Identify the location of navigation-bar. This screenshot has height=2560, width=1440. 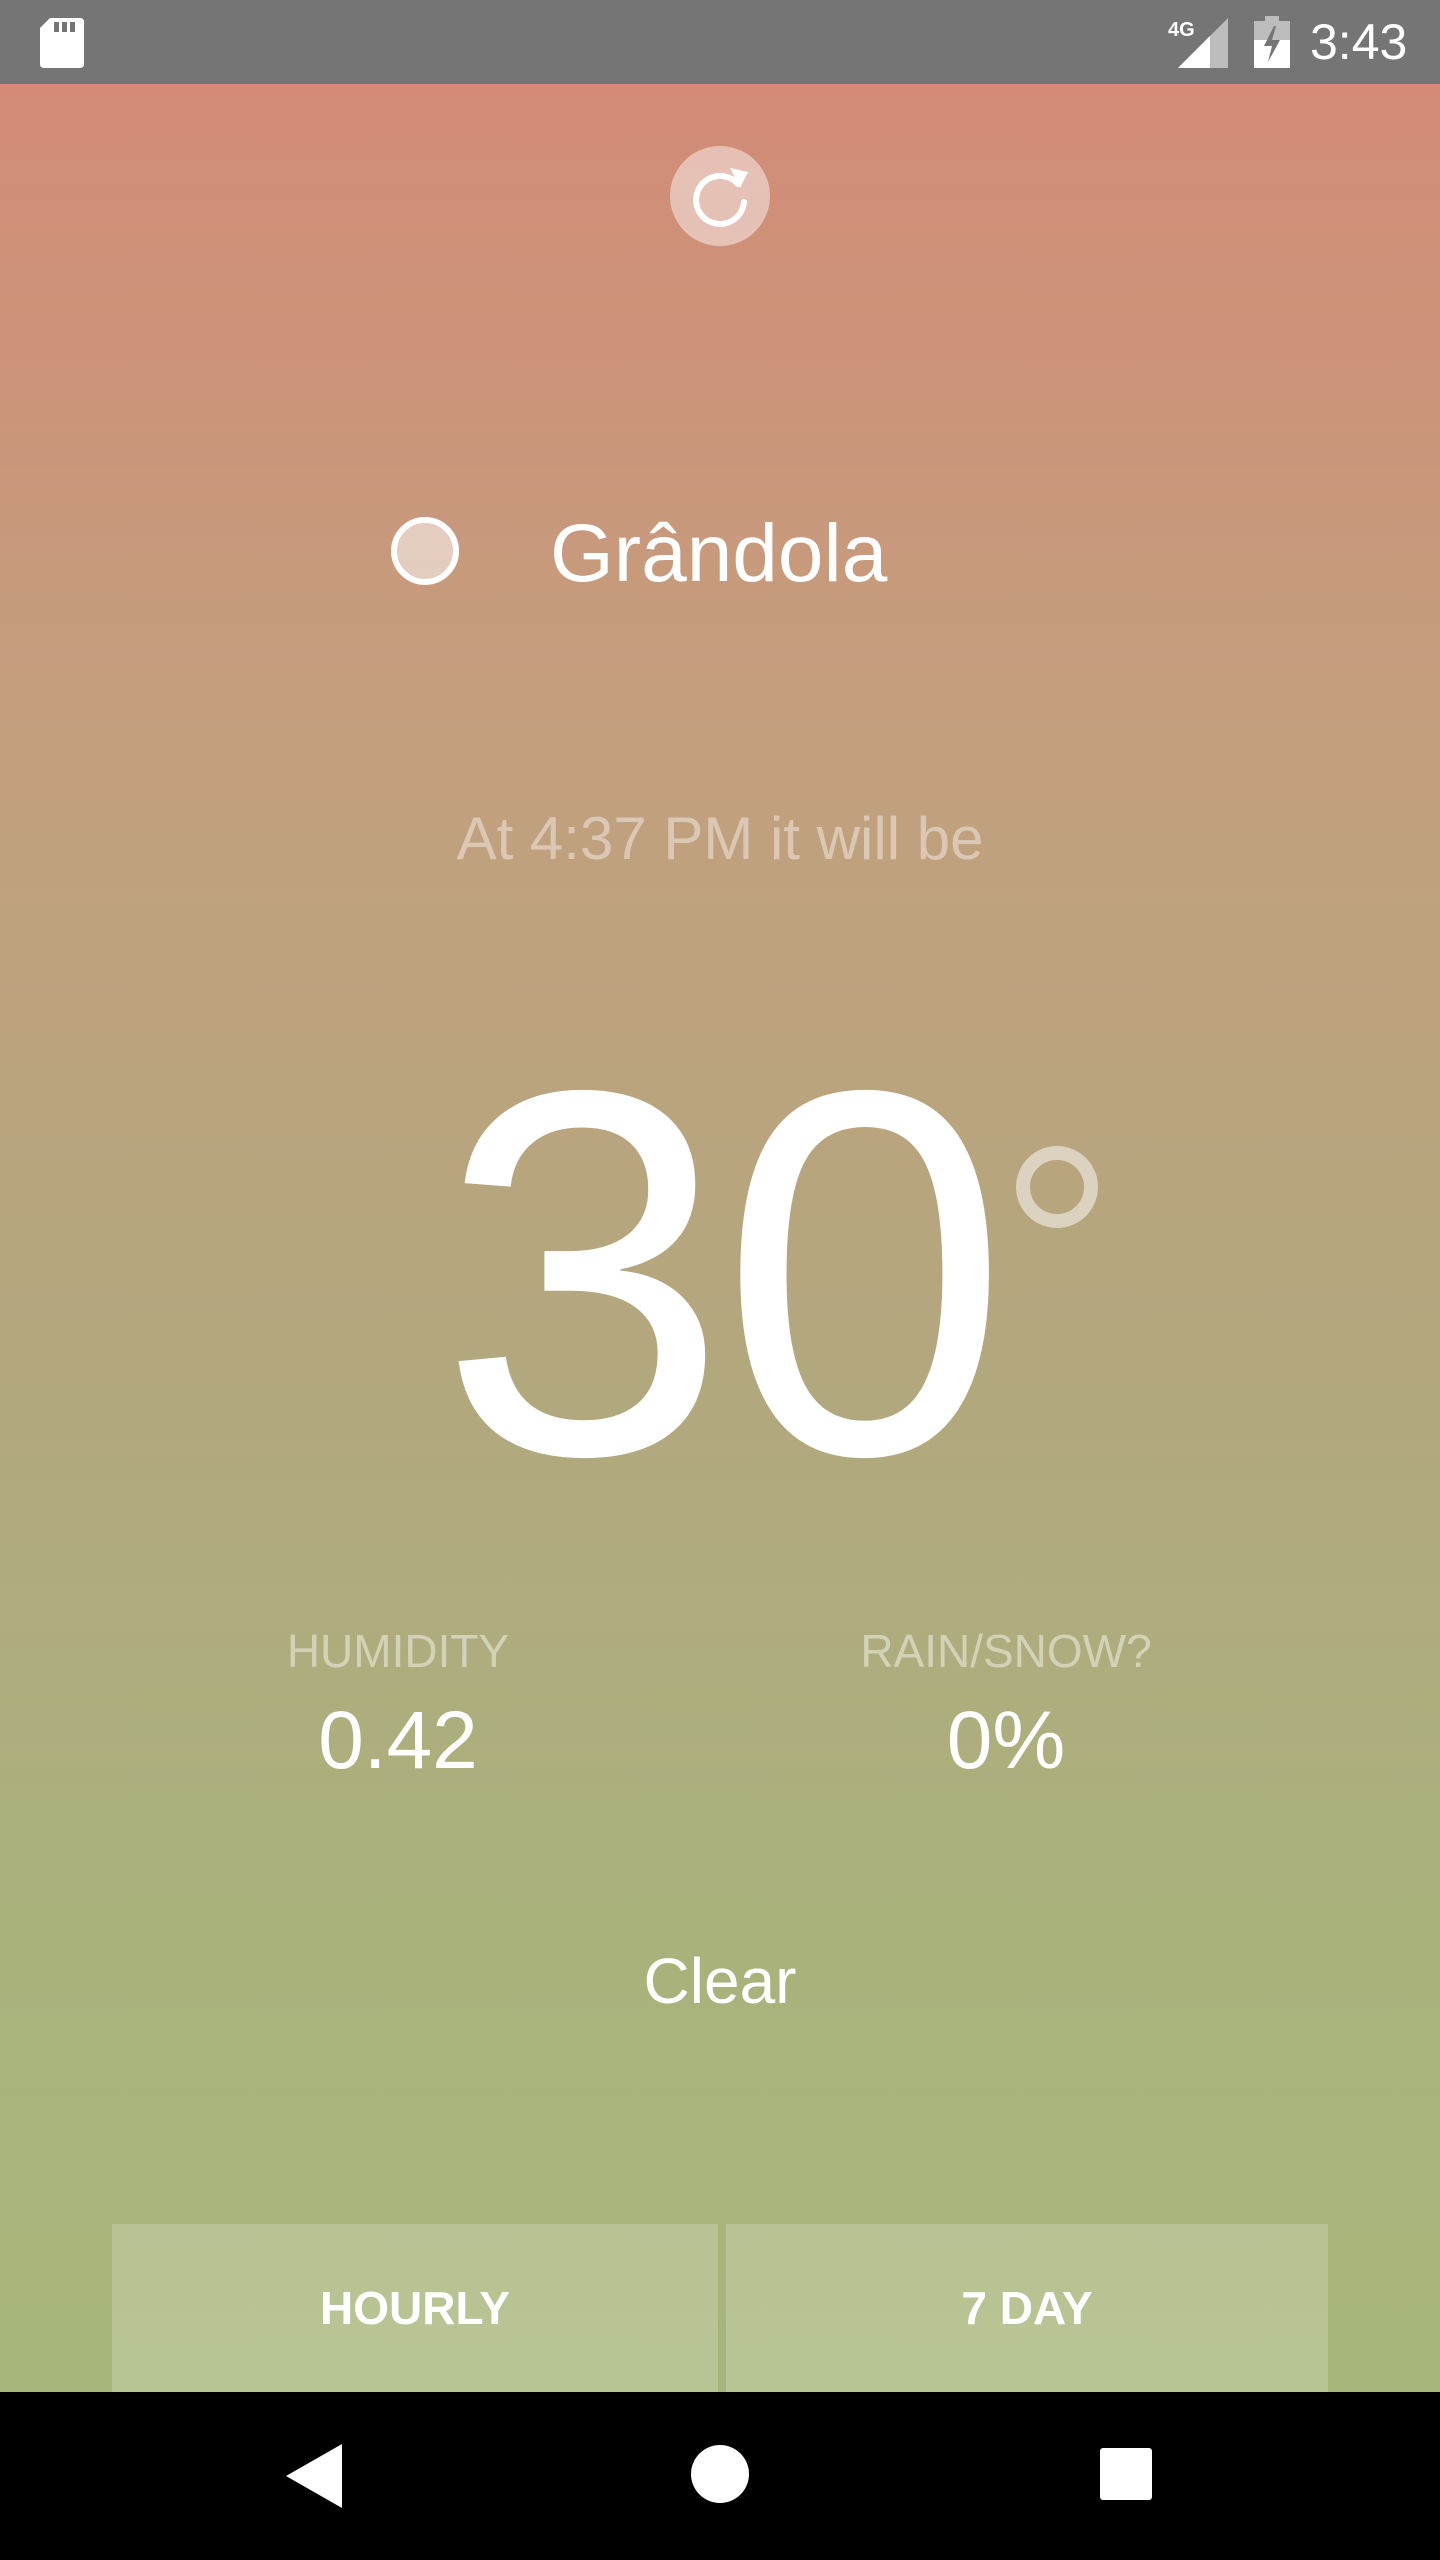
(720, 2476).